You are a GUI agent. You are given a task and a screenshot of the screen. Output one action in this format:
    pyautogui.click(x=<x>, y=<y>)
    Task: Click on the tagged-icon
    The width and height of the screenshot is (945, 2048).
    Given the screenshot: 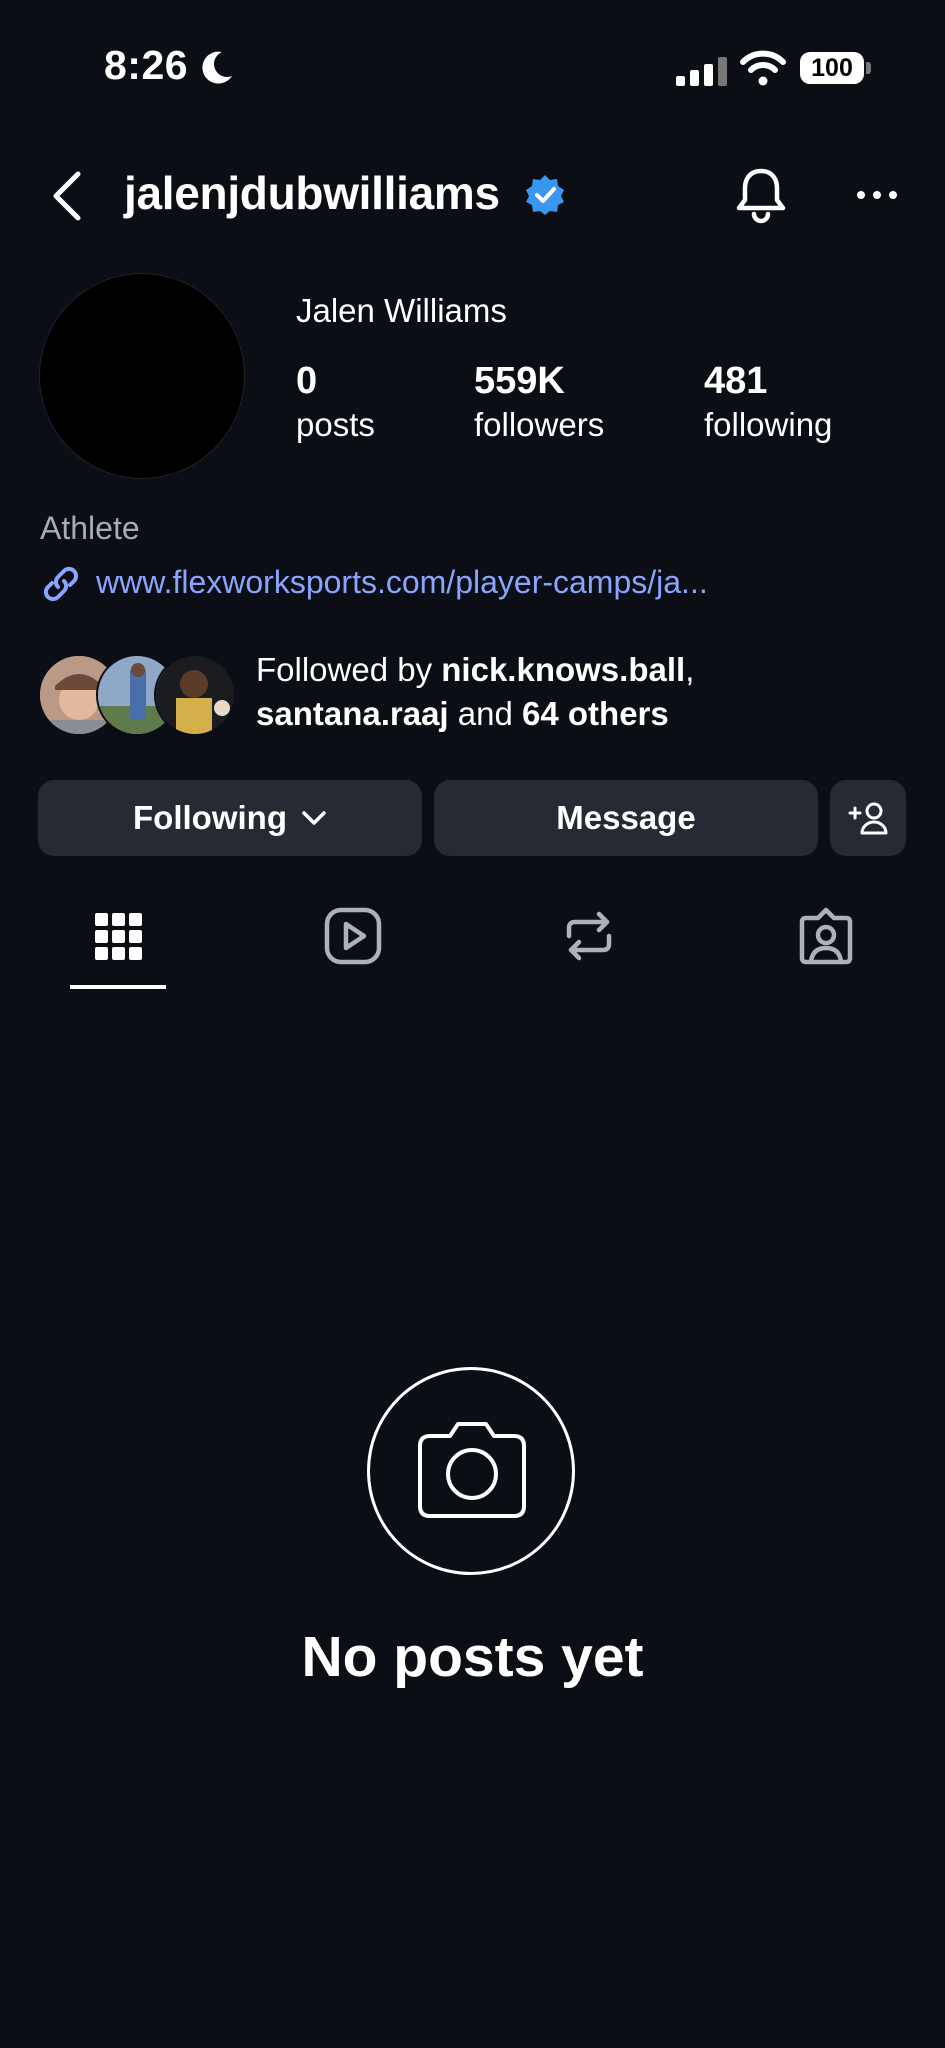 What is the action you would take?
    pyautogui.click(x=826, y=936)
    